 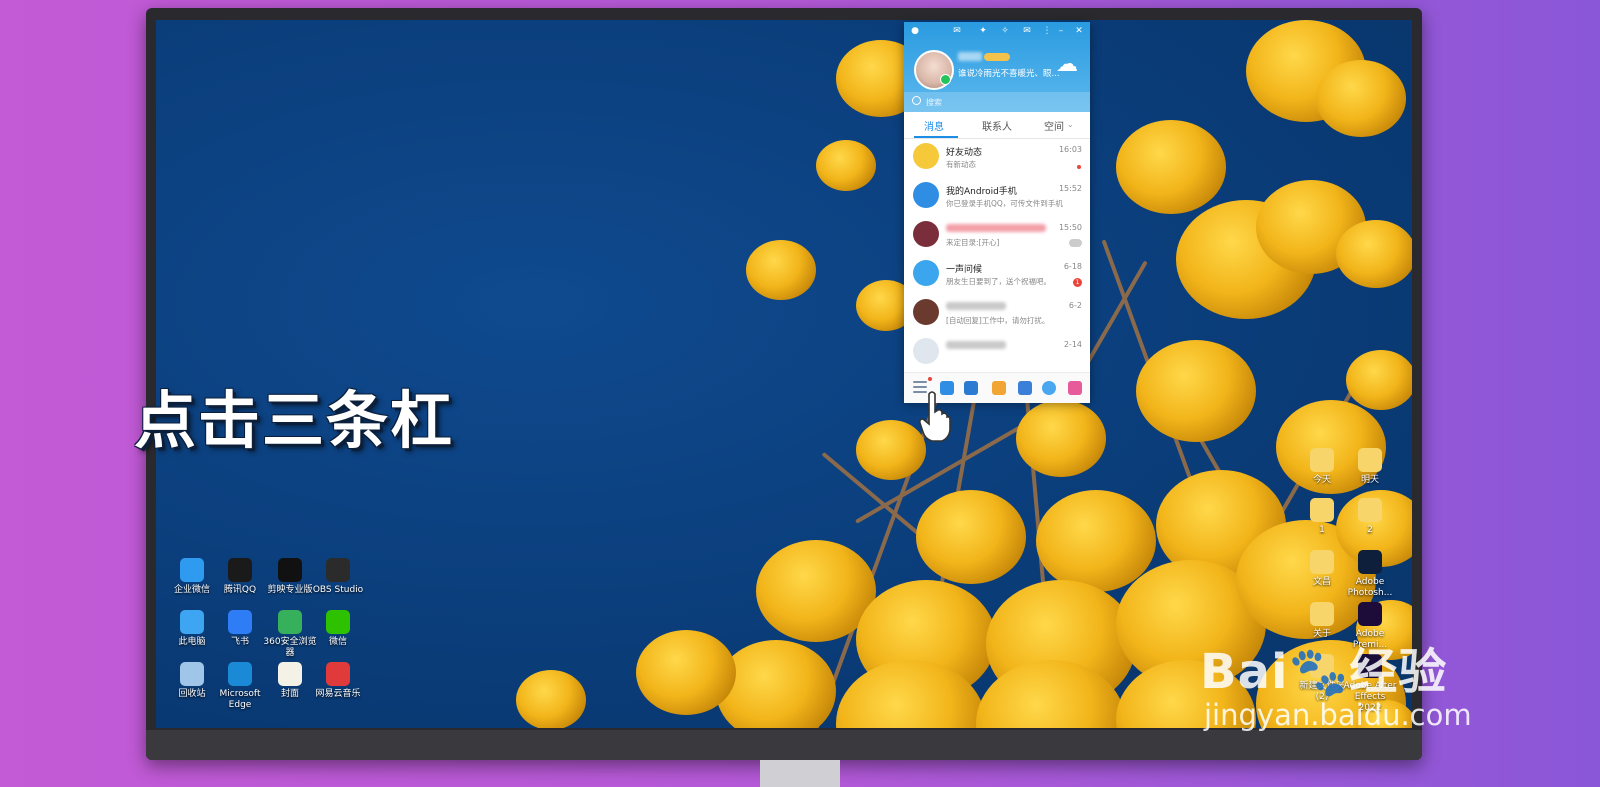 I want to click on desktop-icon-label: Microsoft Edge, so click(x=240, y=699).